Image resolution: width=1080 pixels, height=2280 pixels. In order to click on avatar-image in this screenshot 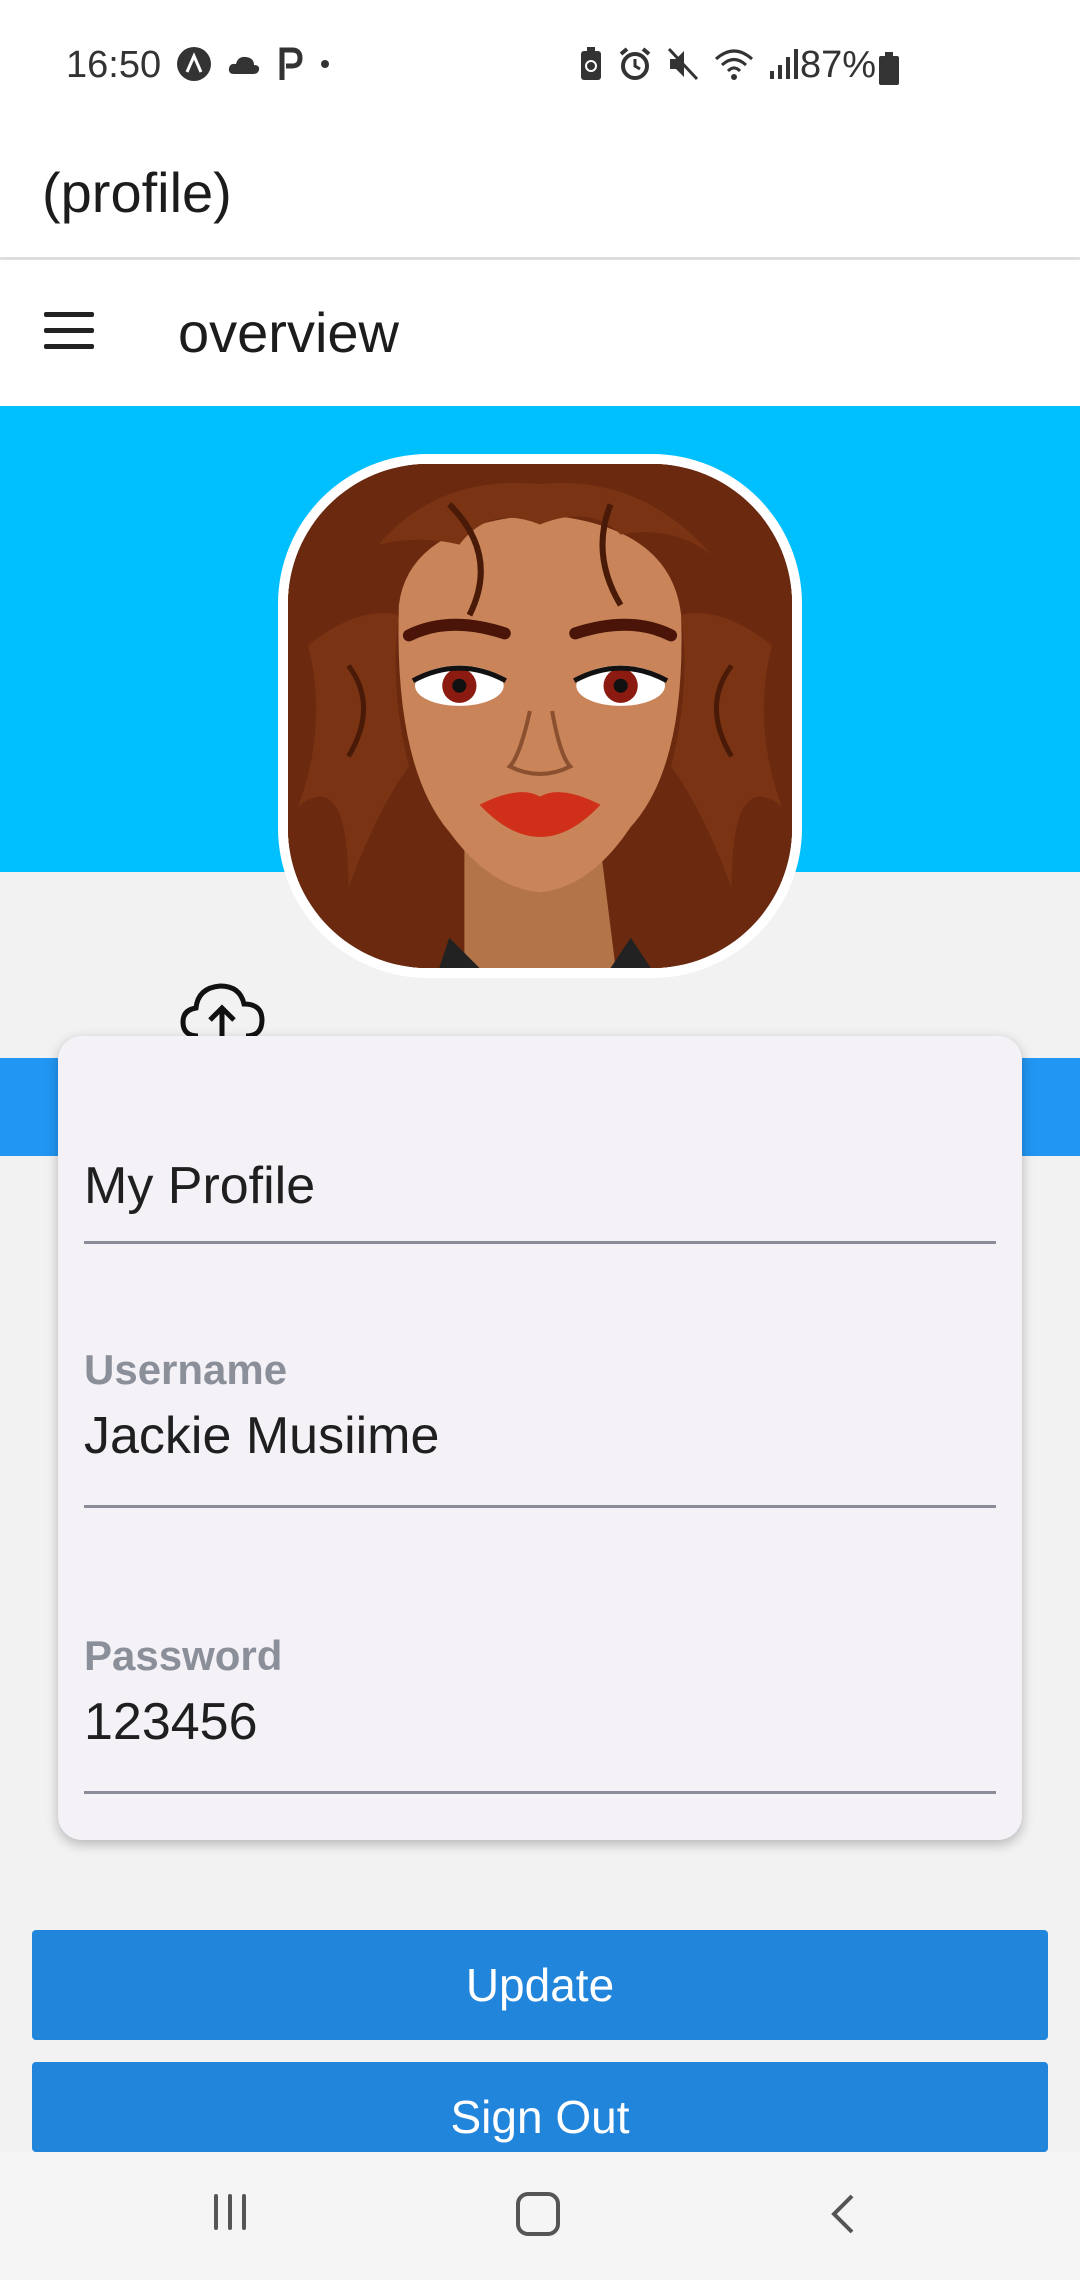, I will do `click(540, 716)`.